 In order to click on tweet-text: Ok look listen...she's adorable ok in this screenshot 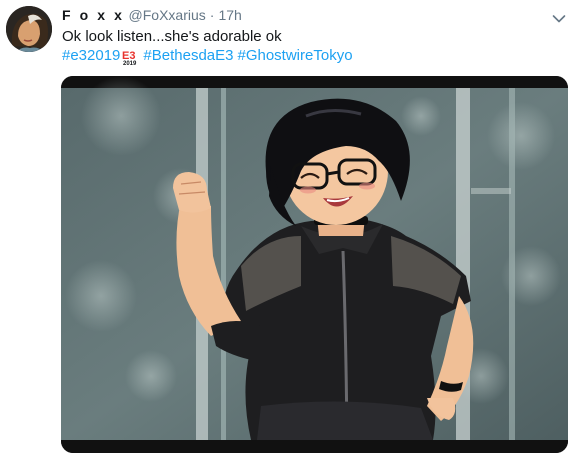, I will do `click(172, 36)`.